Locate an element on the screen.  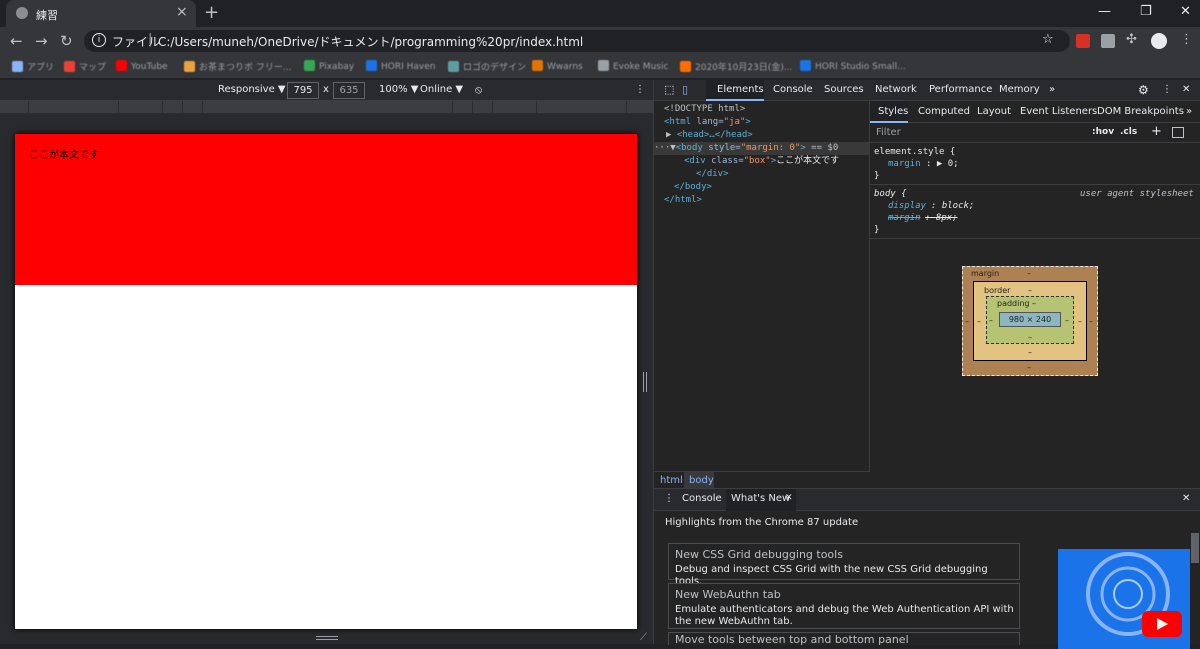
bookmark-item: Evoke Music is located at coordinates (633, 67).